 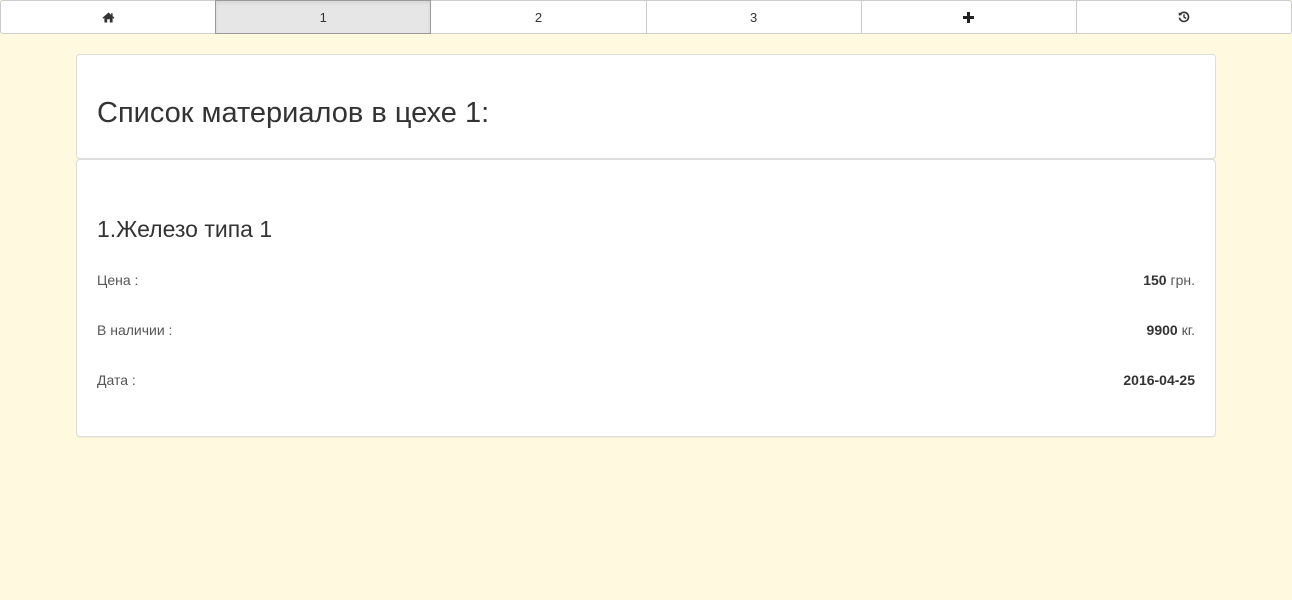 I want to click on history-button, so click(x=1183, y=17).